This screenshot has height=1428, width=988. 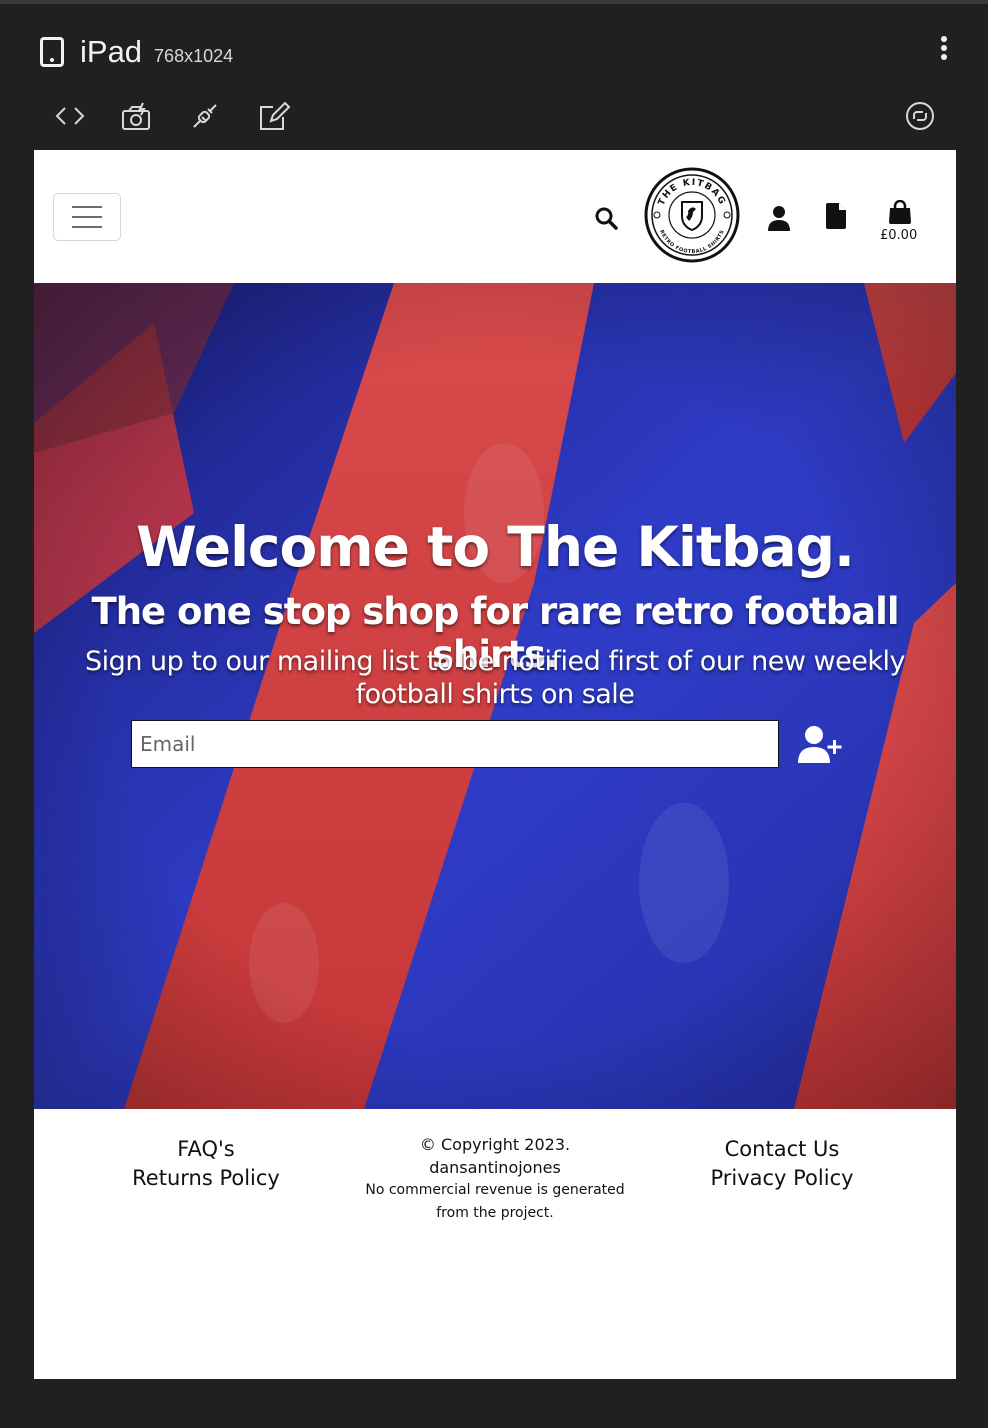 I want to click on devtools-toolbar: iPad 768x1024, so click(x=494, y=75).